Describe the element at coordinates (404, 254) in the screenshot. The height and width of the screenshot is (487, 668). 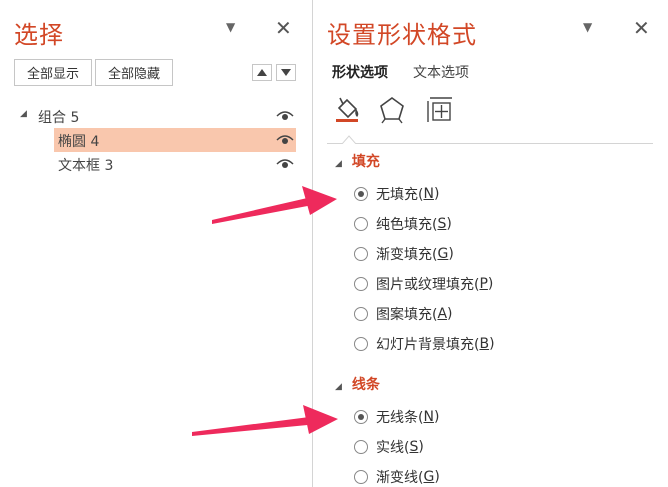
I see `gradient-fill-radio: 渐变填充(G)` at that location.